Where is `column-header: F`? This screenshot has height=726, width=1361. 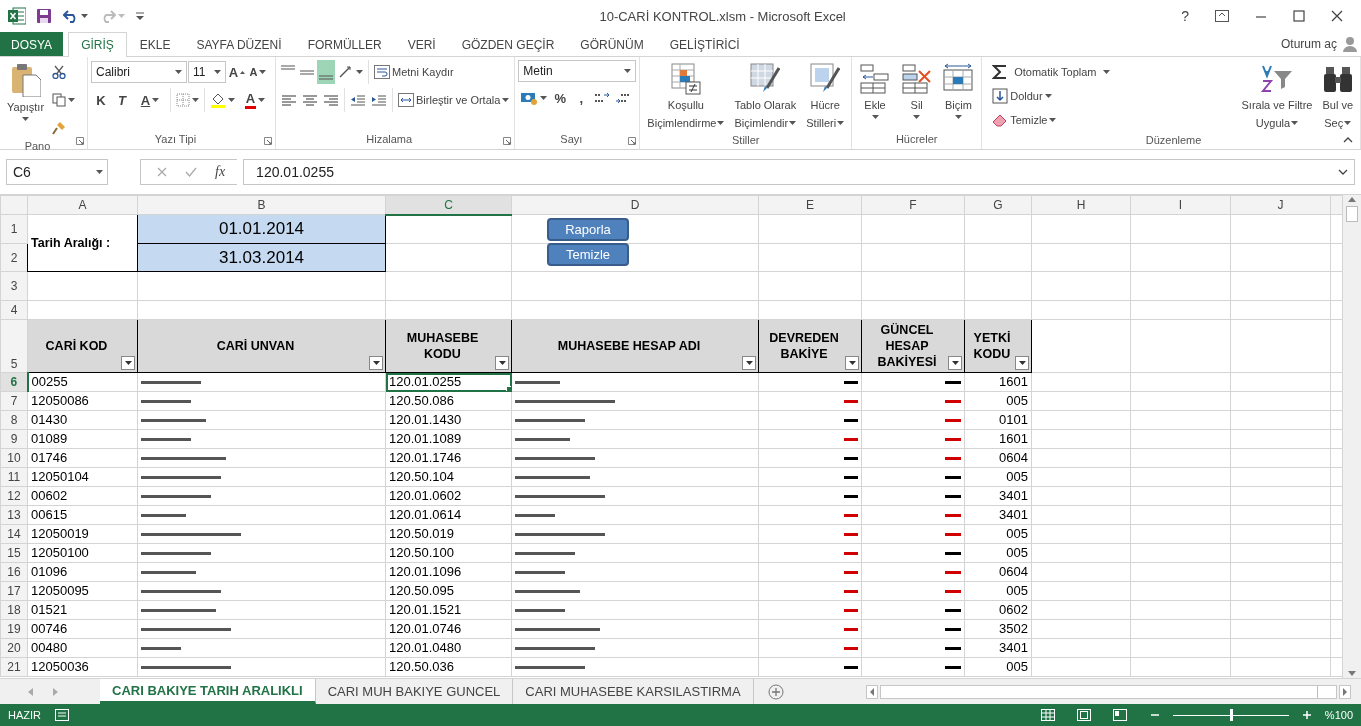 column-header: F is located at coordinates (913, 205).